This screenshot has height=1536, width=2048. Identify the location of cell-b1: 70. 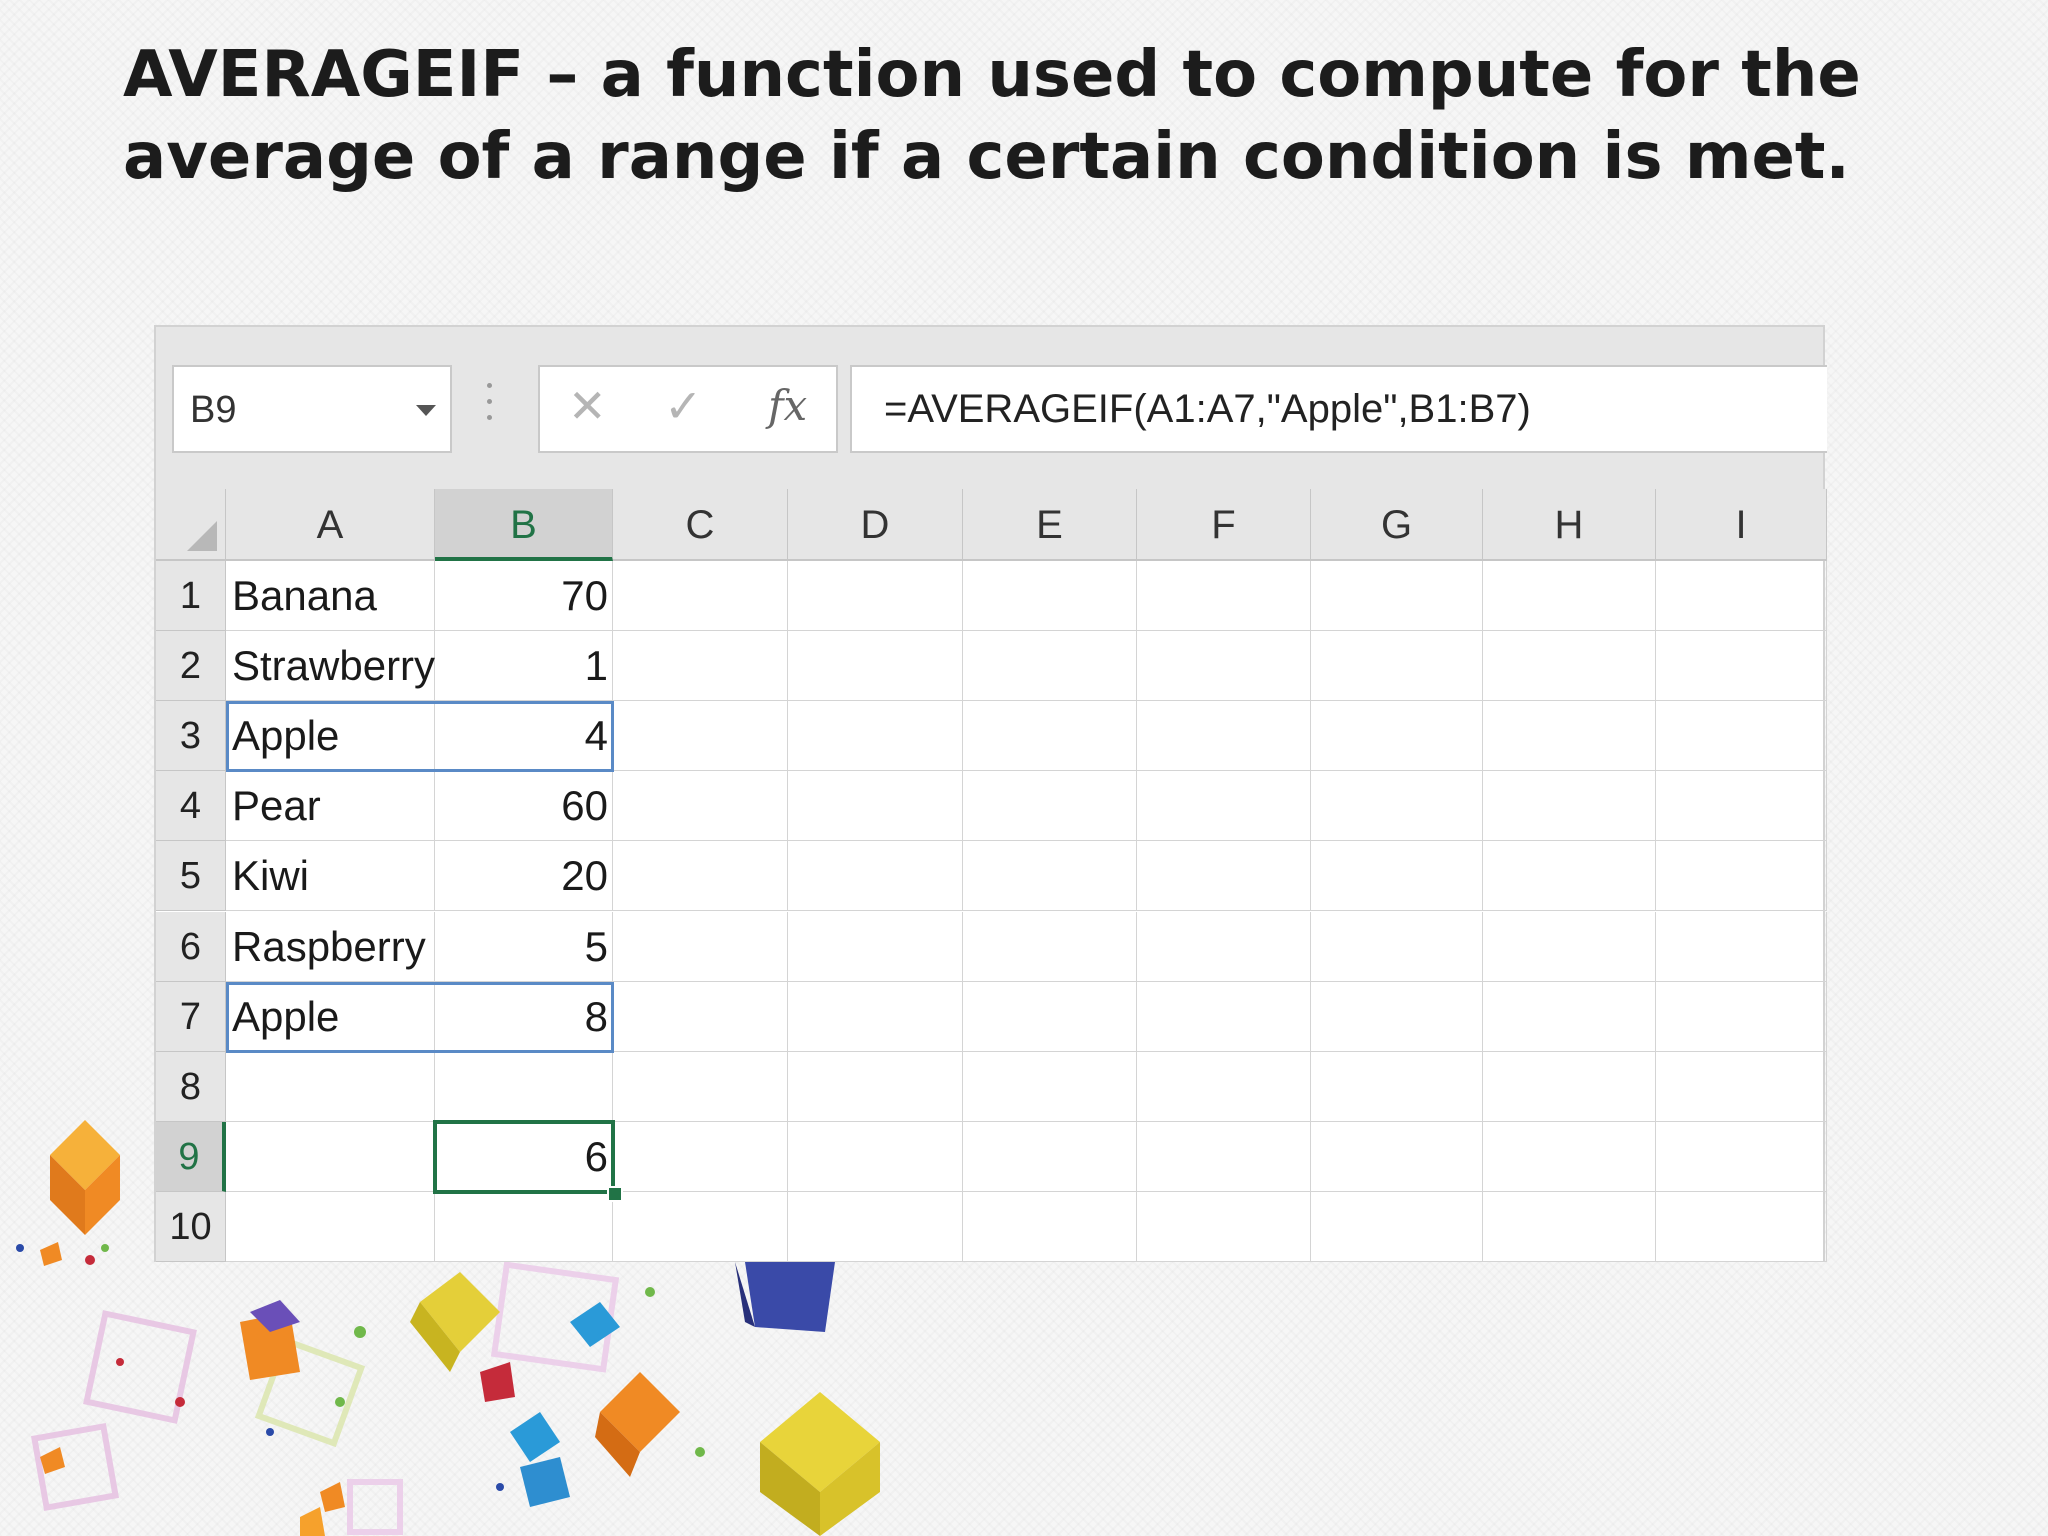
(524, 596).